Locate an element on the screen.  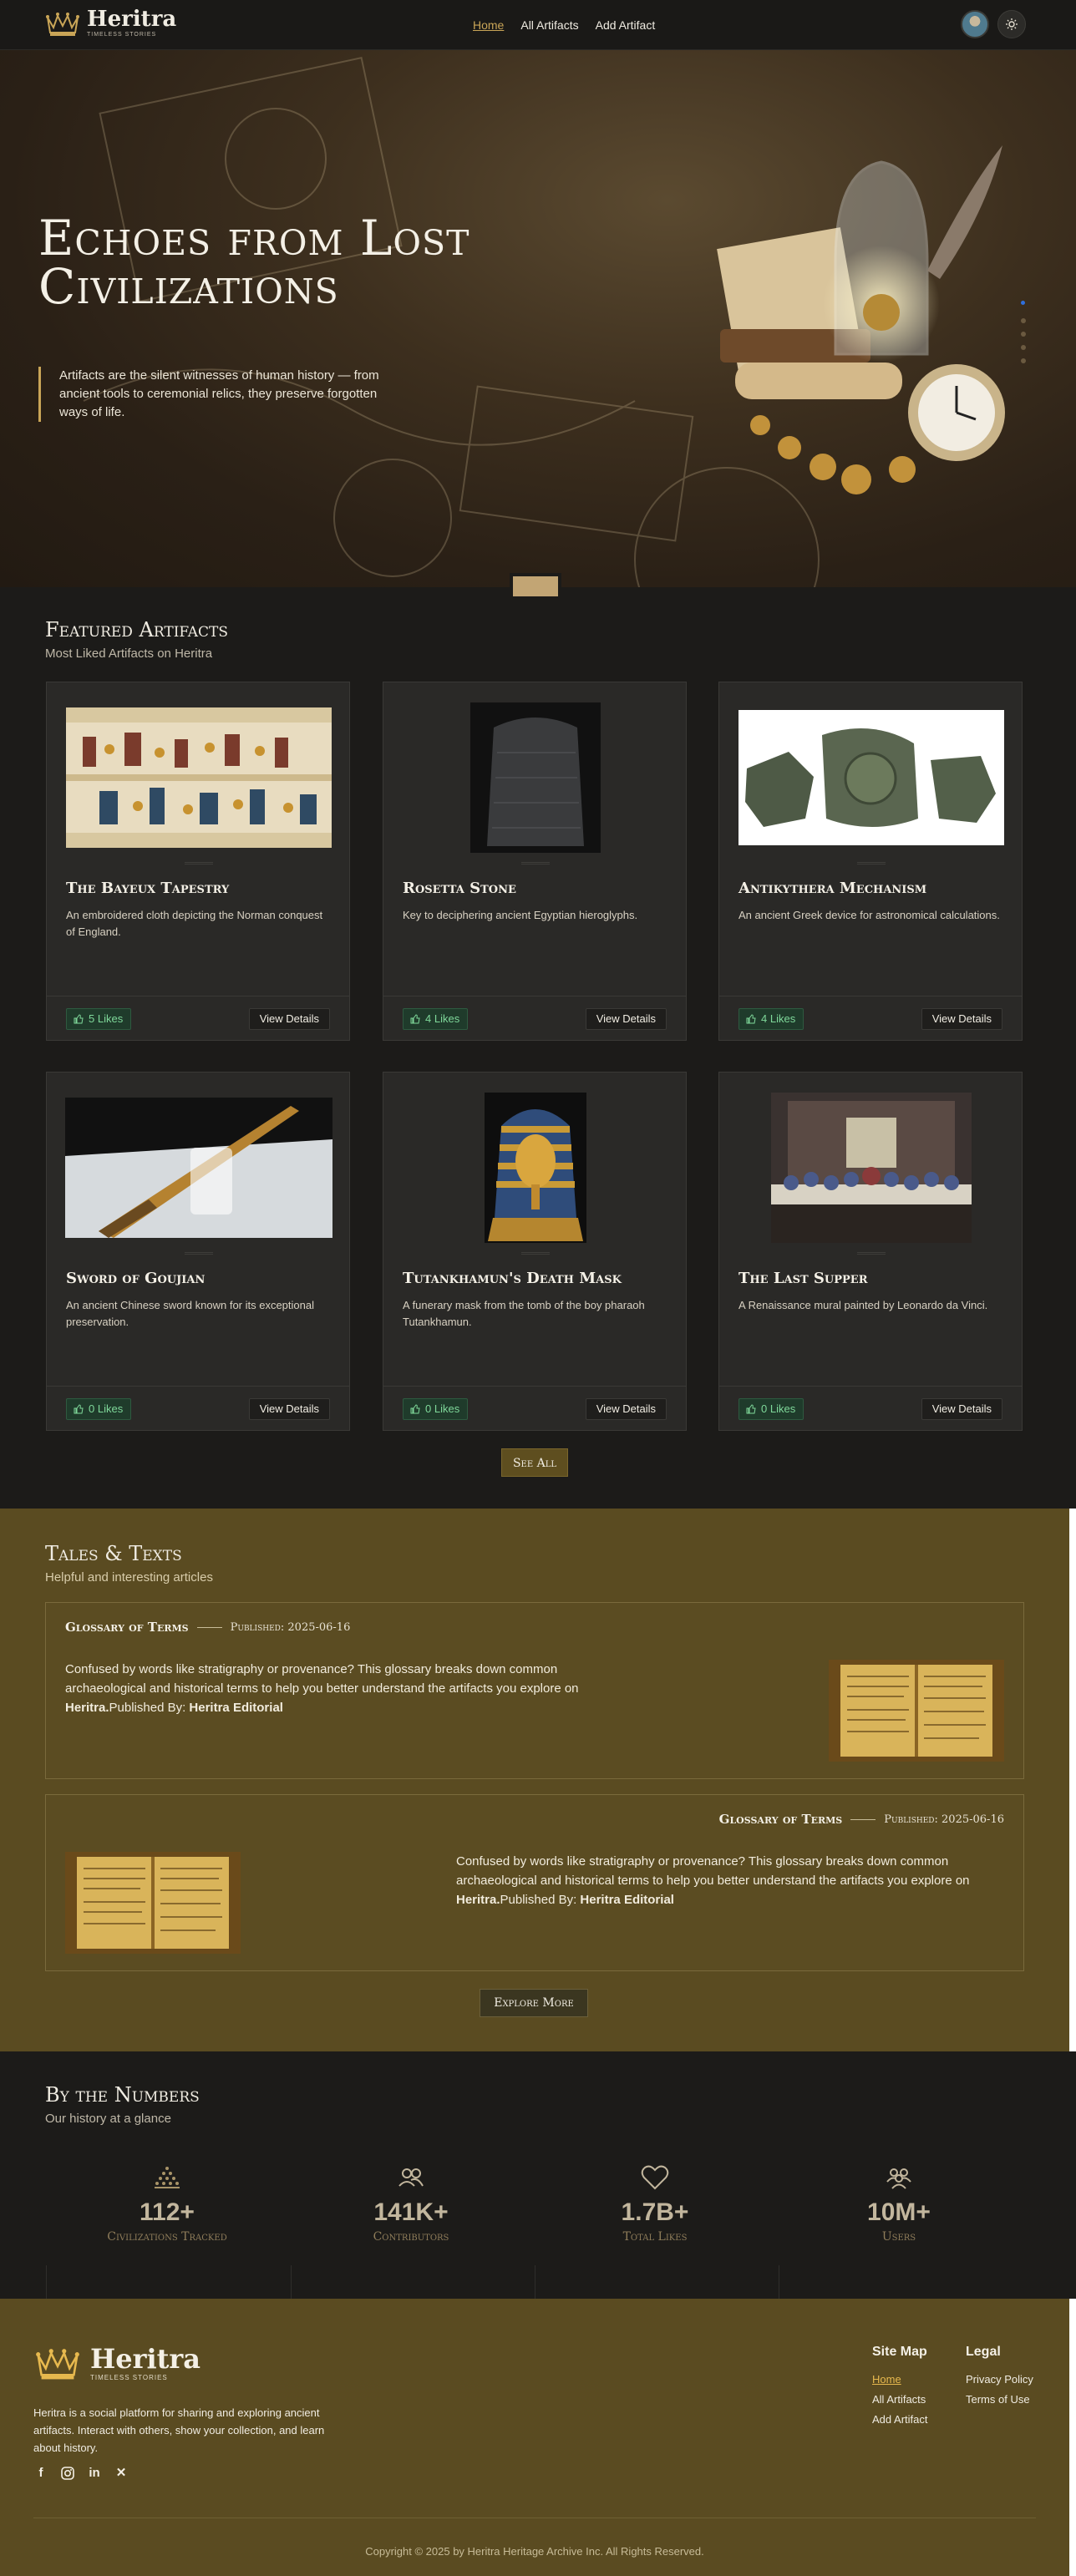
like-count: 0 Likes is located at coordinates (106, 1408).